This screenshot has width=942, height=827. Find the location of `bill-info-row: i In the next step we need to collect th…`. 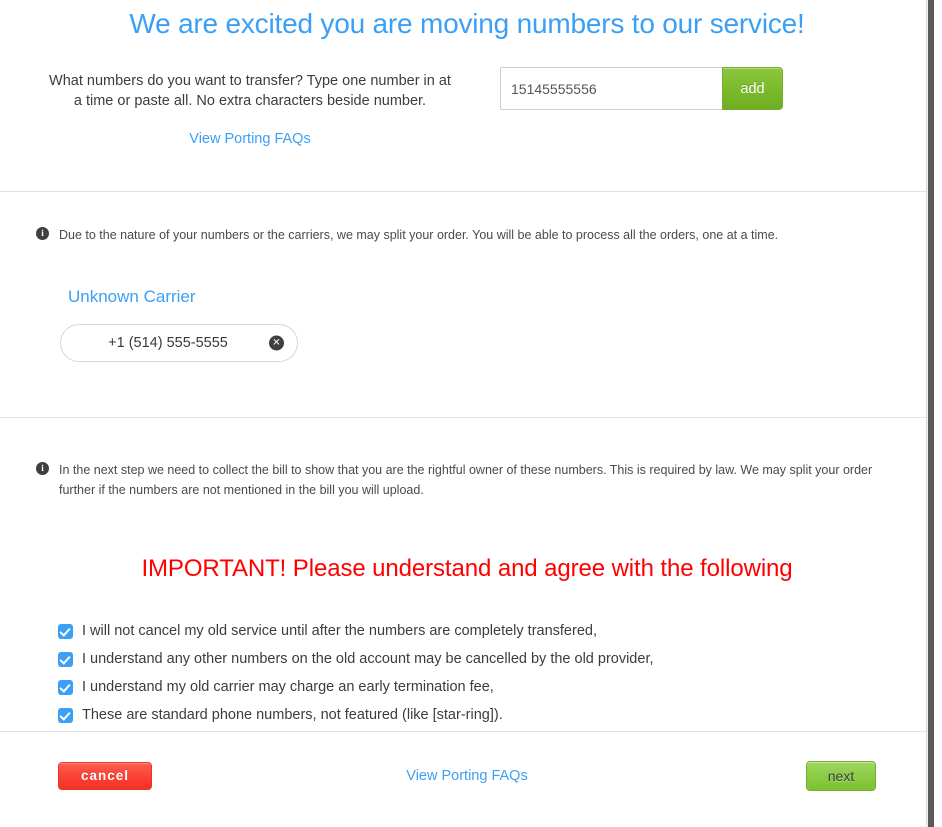

bill-info-row: i In the next step we need to collect th… is located at coordinates (467, 480).